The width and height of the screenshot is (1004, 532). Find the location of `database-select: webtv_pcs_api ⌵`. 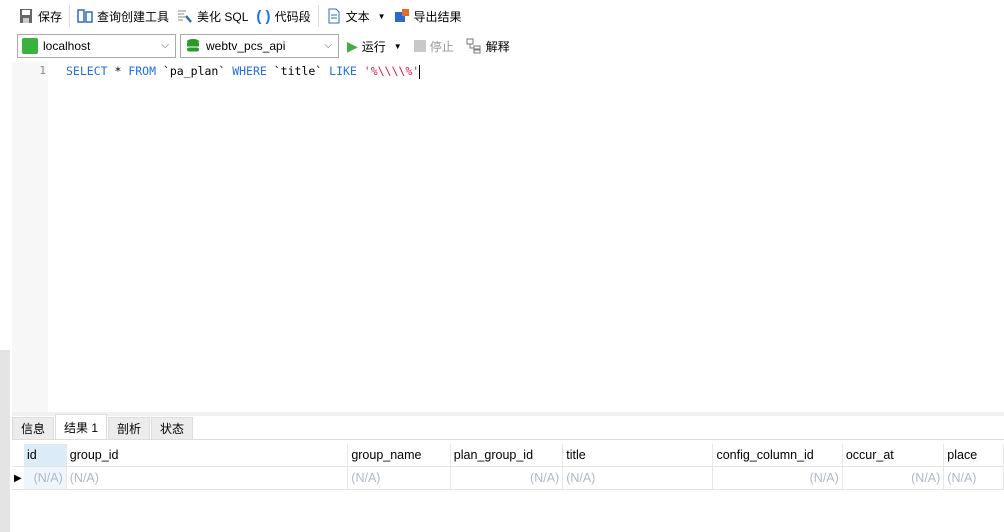

database-select: webtv_pcs_api ⌵ is located at coordinates (259, 46).